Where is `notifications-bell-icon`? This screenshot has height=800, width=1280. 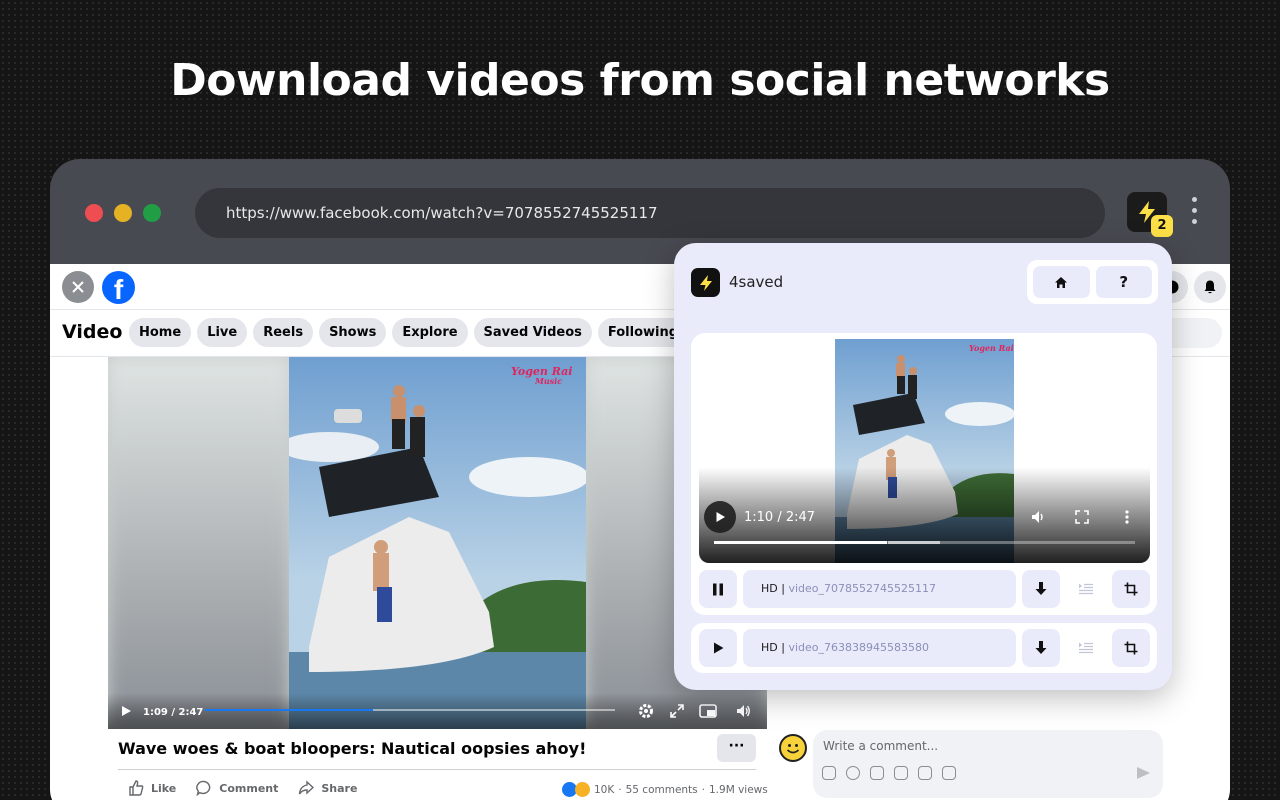 notifications-bell-icon is located at coordinates (1210, 287).